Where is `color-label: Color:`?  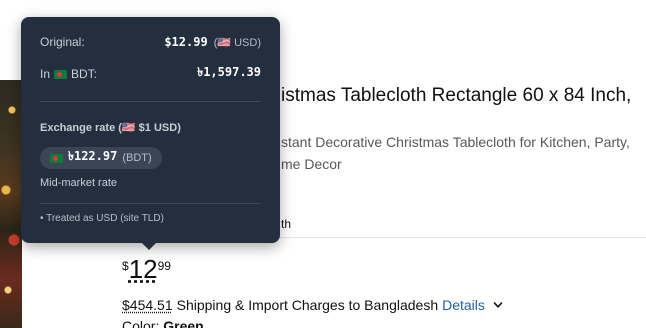
color-label: Color: is located at coordinates (141, 323).